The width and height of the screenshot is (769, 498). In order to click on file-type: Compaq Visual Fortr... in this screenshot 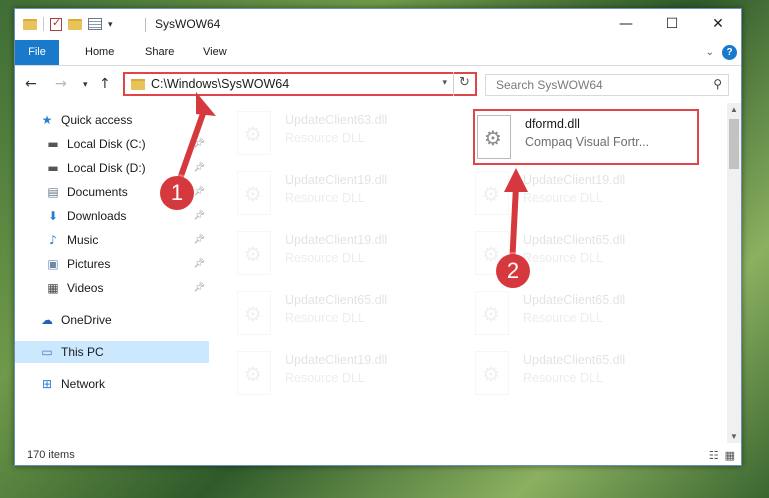, I will do `click(587, 142)`.